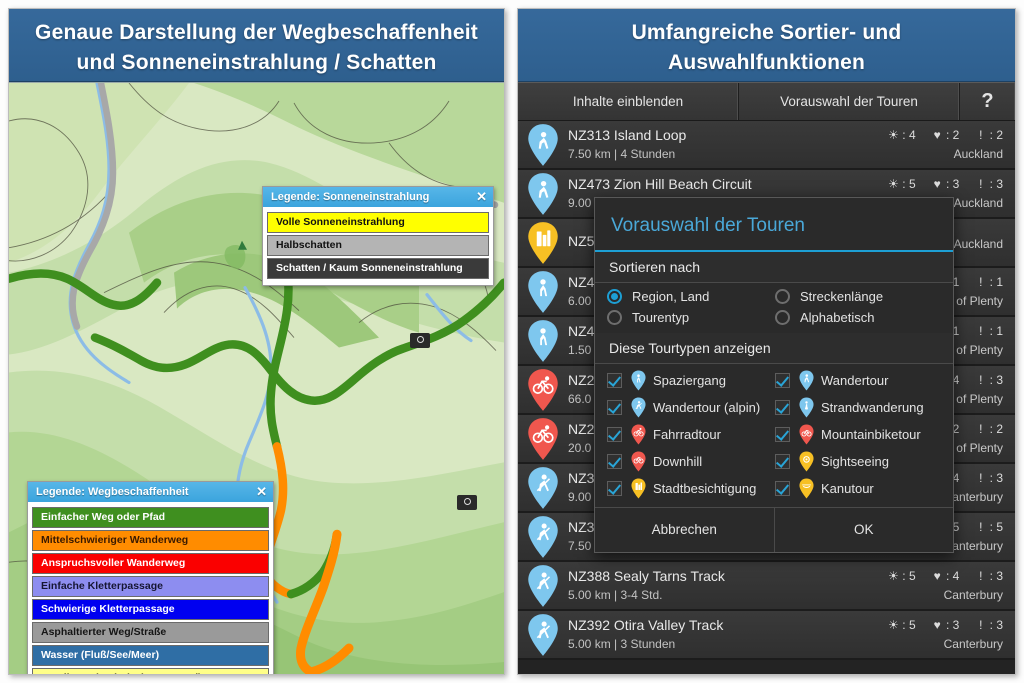 This screenshot has width=1024, height=683. I want to click on dialog-title: Vorauswahl der Touren, so click(774, 225).